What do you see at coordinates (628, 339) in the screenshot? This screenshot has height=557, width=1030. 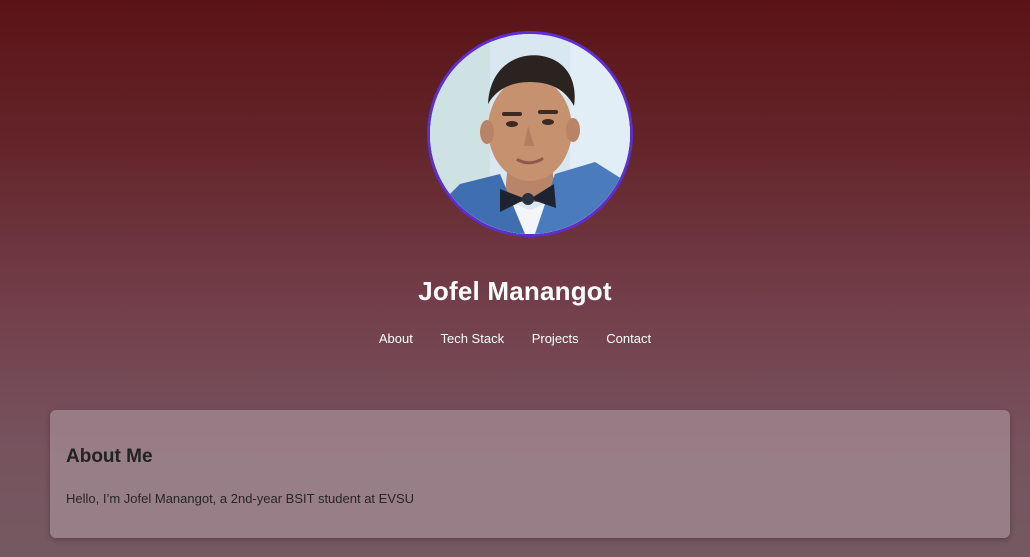 I see `nav-link-contact: Contact` at bounding box center [628, 339].